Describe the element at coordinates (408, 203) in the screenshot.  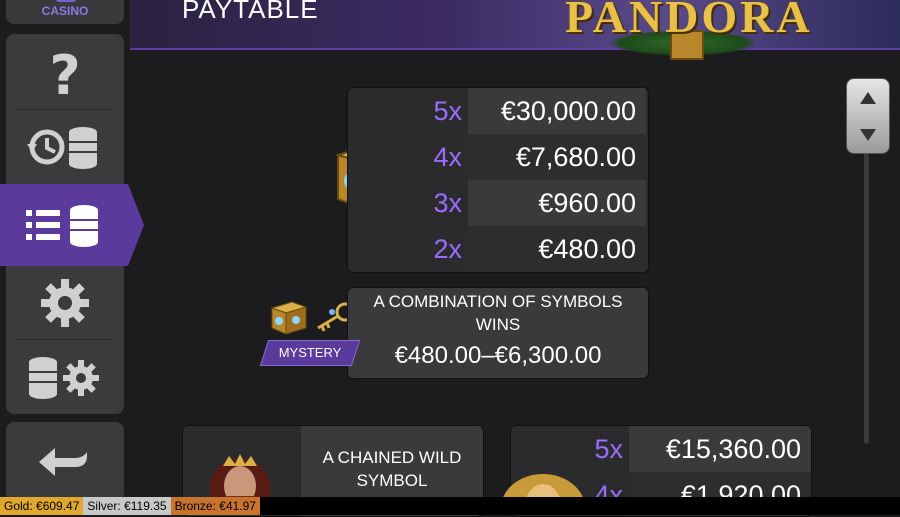
I see `multiplier-label: 3x` at that location.